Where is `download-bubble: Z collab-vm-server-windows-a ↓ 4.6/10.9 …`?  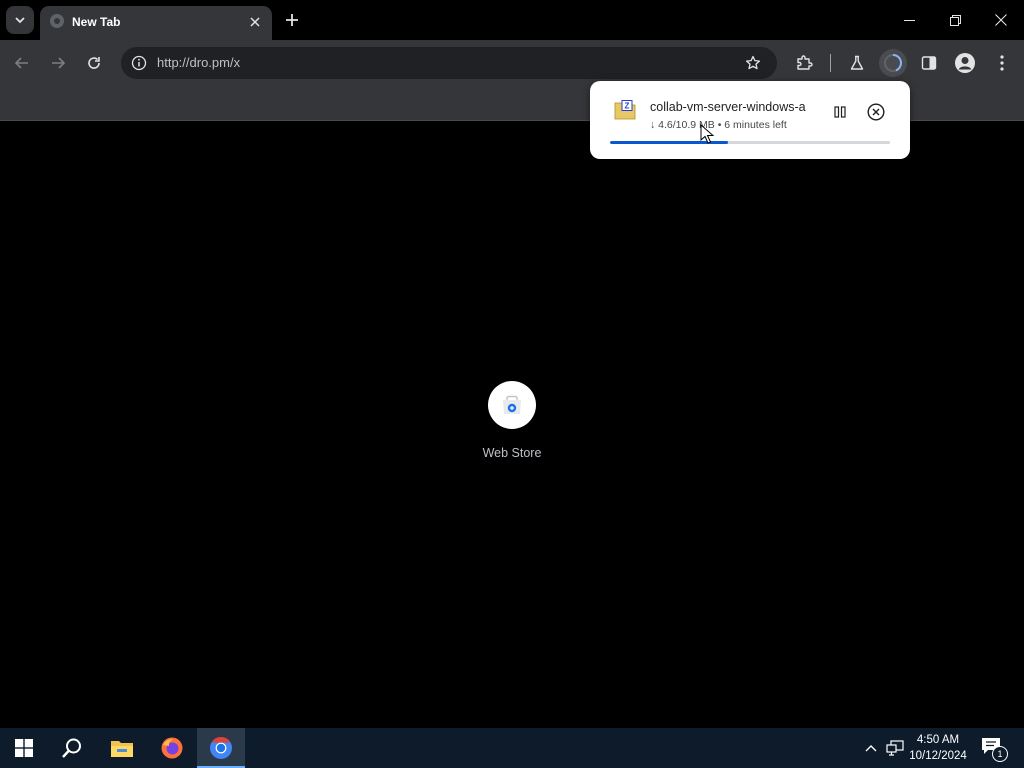 download-bubble: Z collab-vm-server-windows-a ↓ 4.6/10.9 … is located at coordinates (750, 120).